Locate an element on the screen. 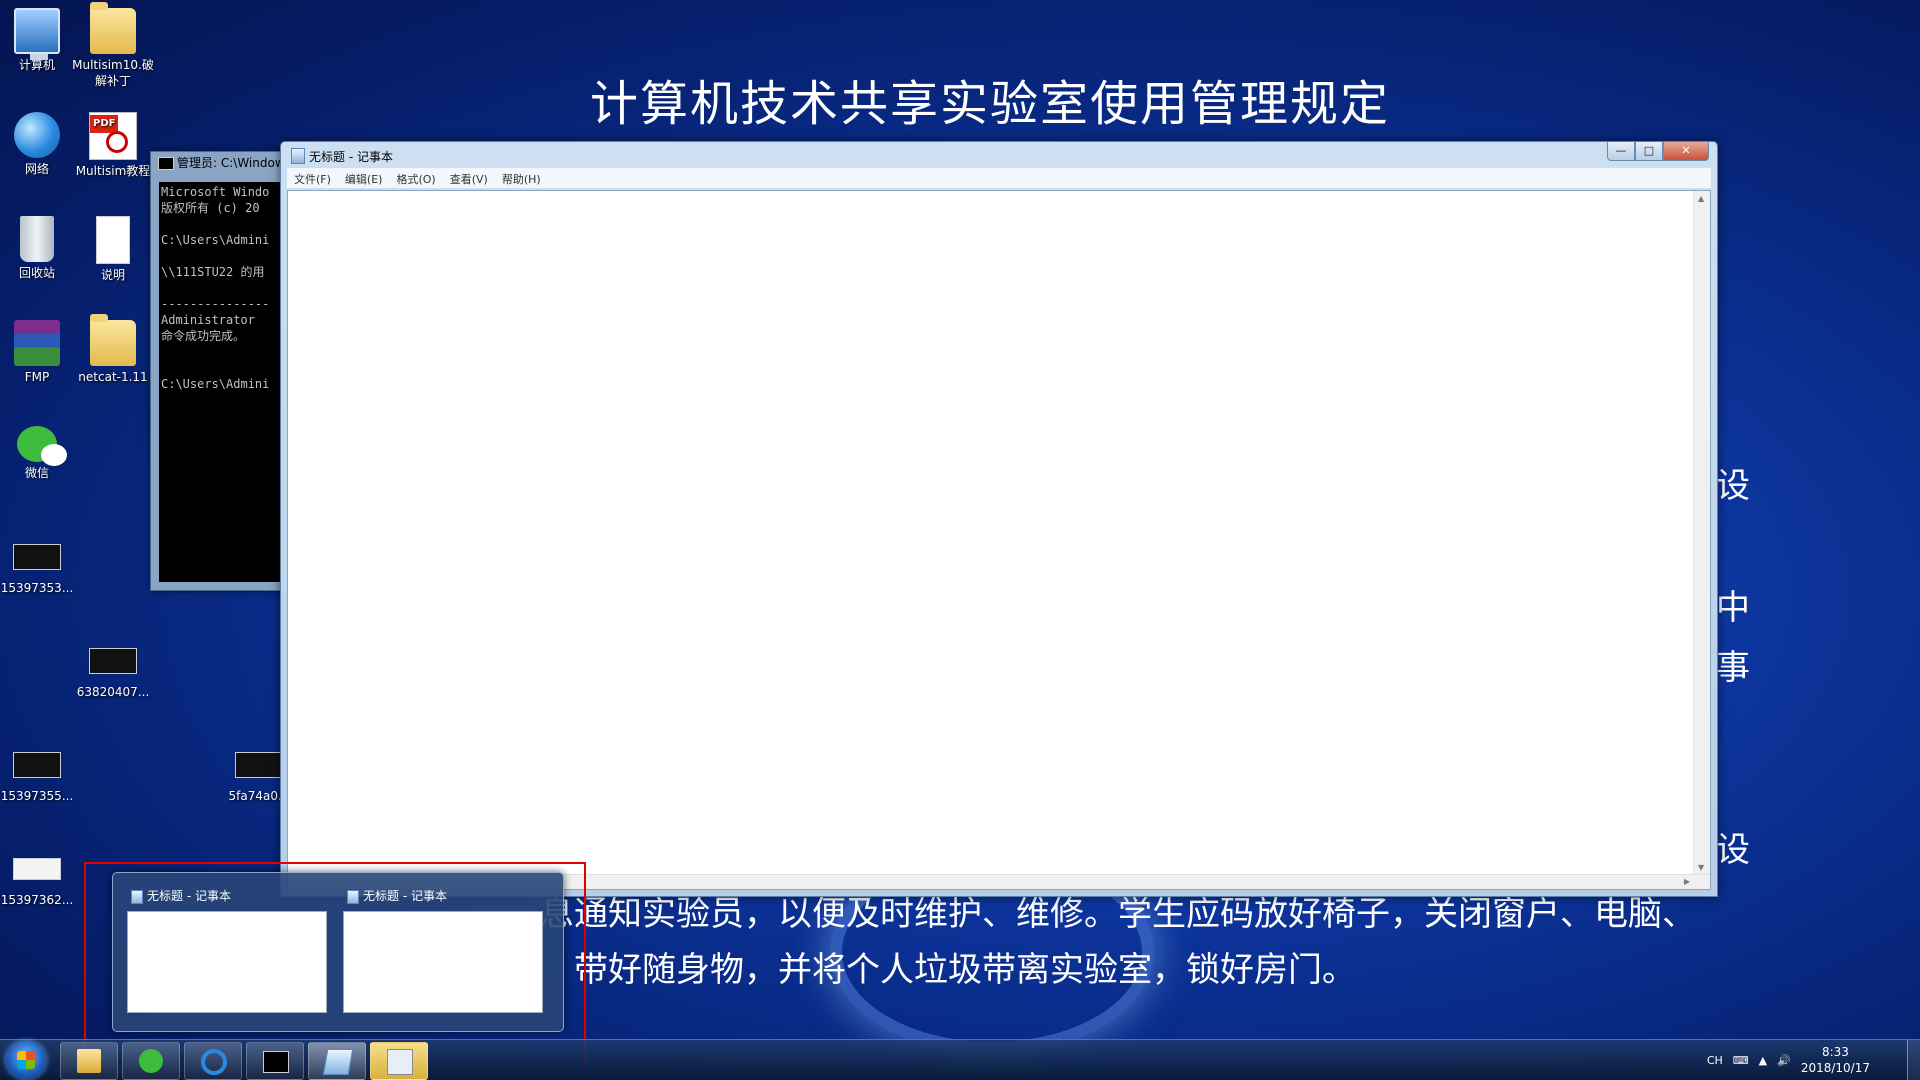 Image resolution: width=1920 pixels, height=1080 pixels. taskbar-thumbnail-preview: 无标题 - 记事本 无标题 - 记事本 is located at coordinates (338, 952).